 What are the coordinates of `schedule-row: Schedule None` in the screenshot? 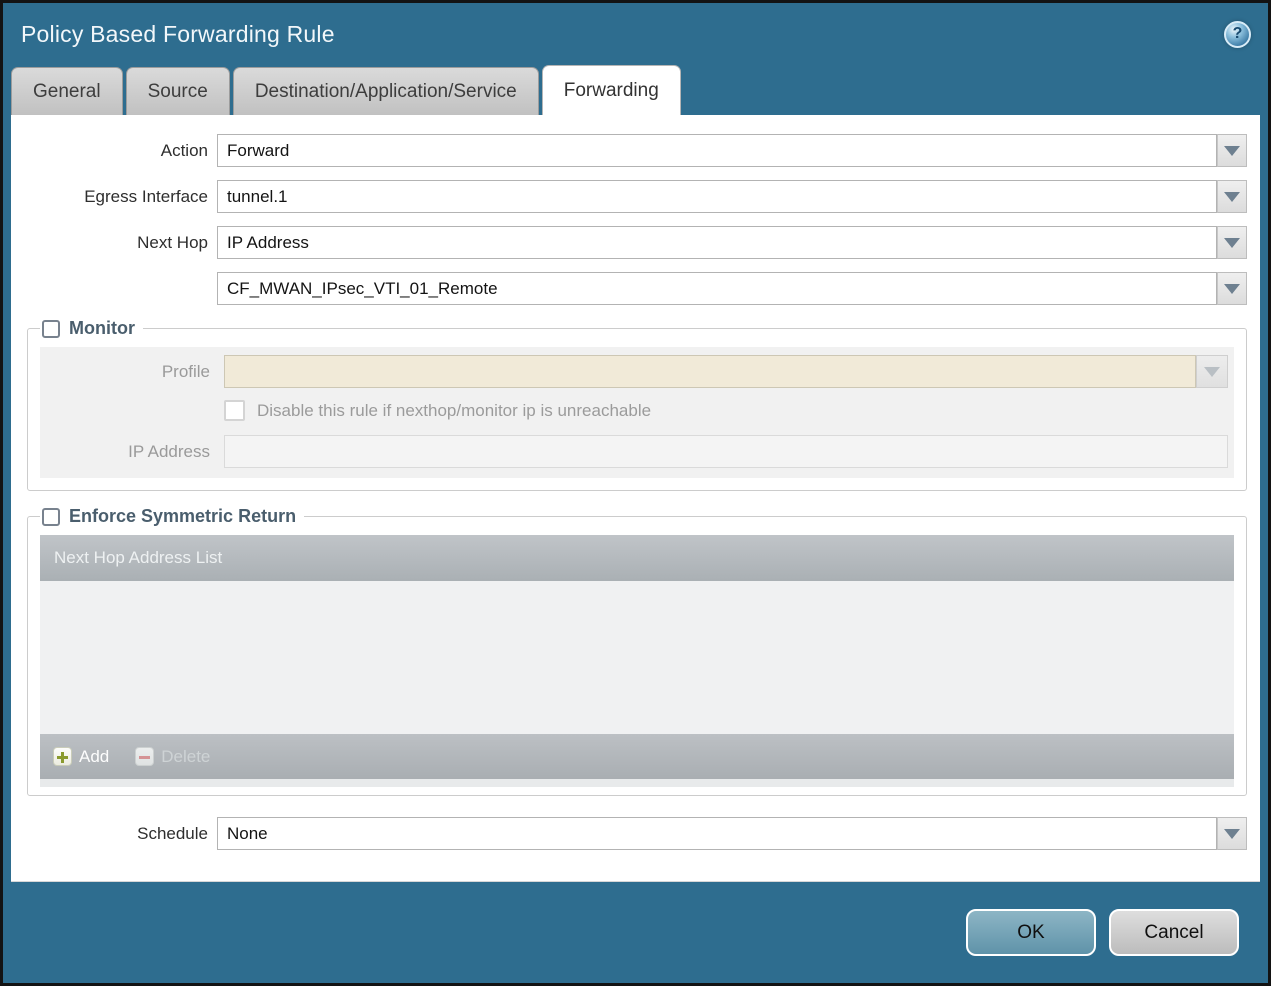 It's located at (635, 833).